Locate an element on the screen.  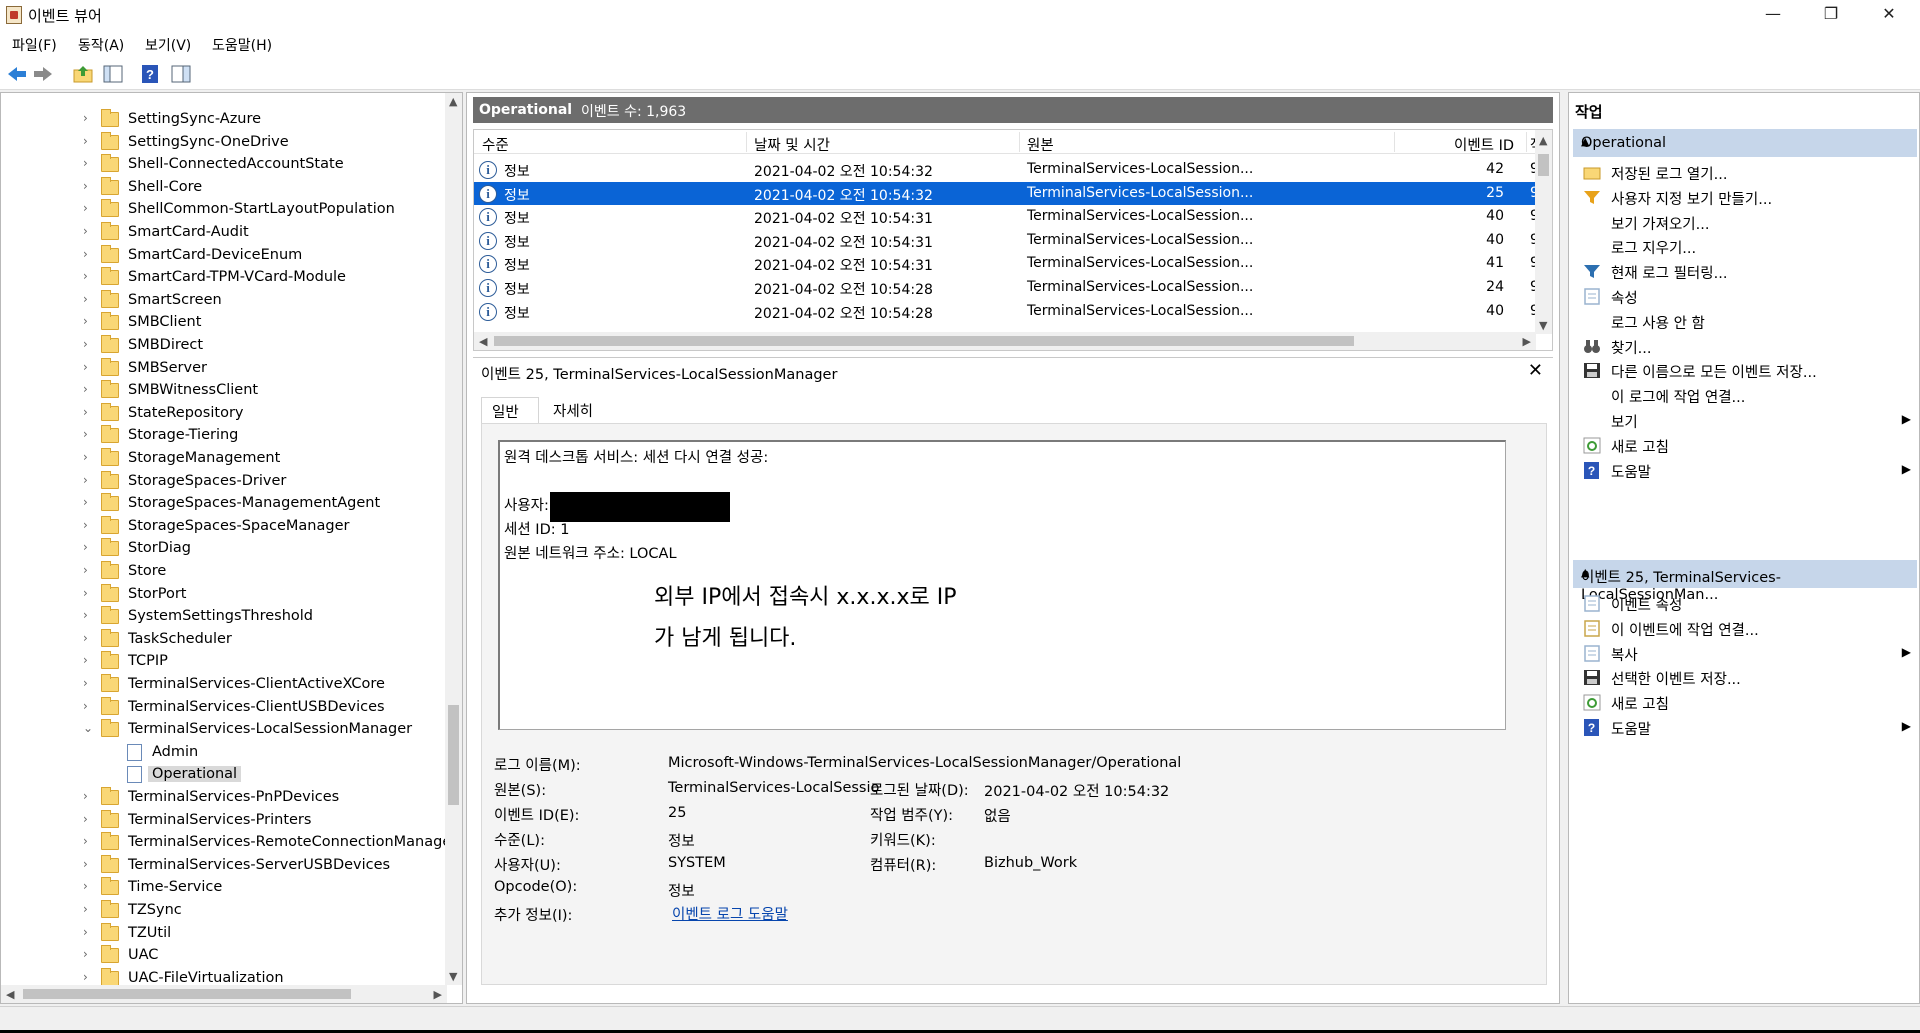
event-log-help-link: 이벤트 로그 도움말 is located at coordinates (730, 913).